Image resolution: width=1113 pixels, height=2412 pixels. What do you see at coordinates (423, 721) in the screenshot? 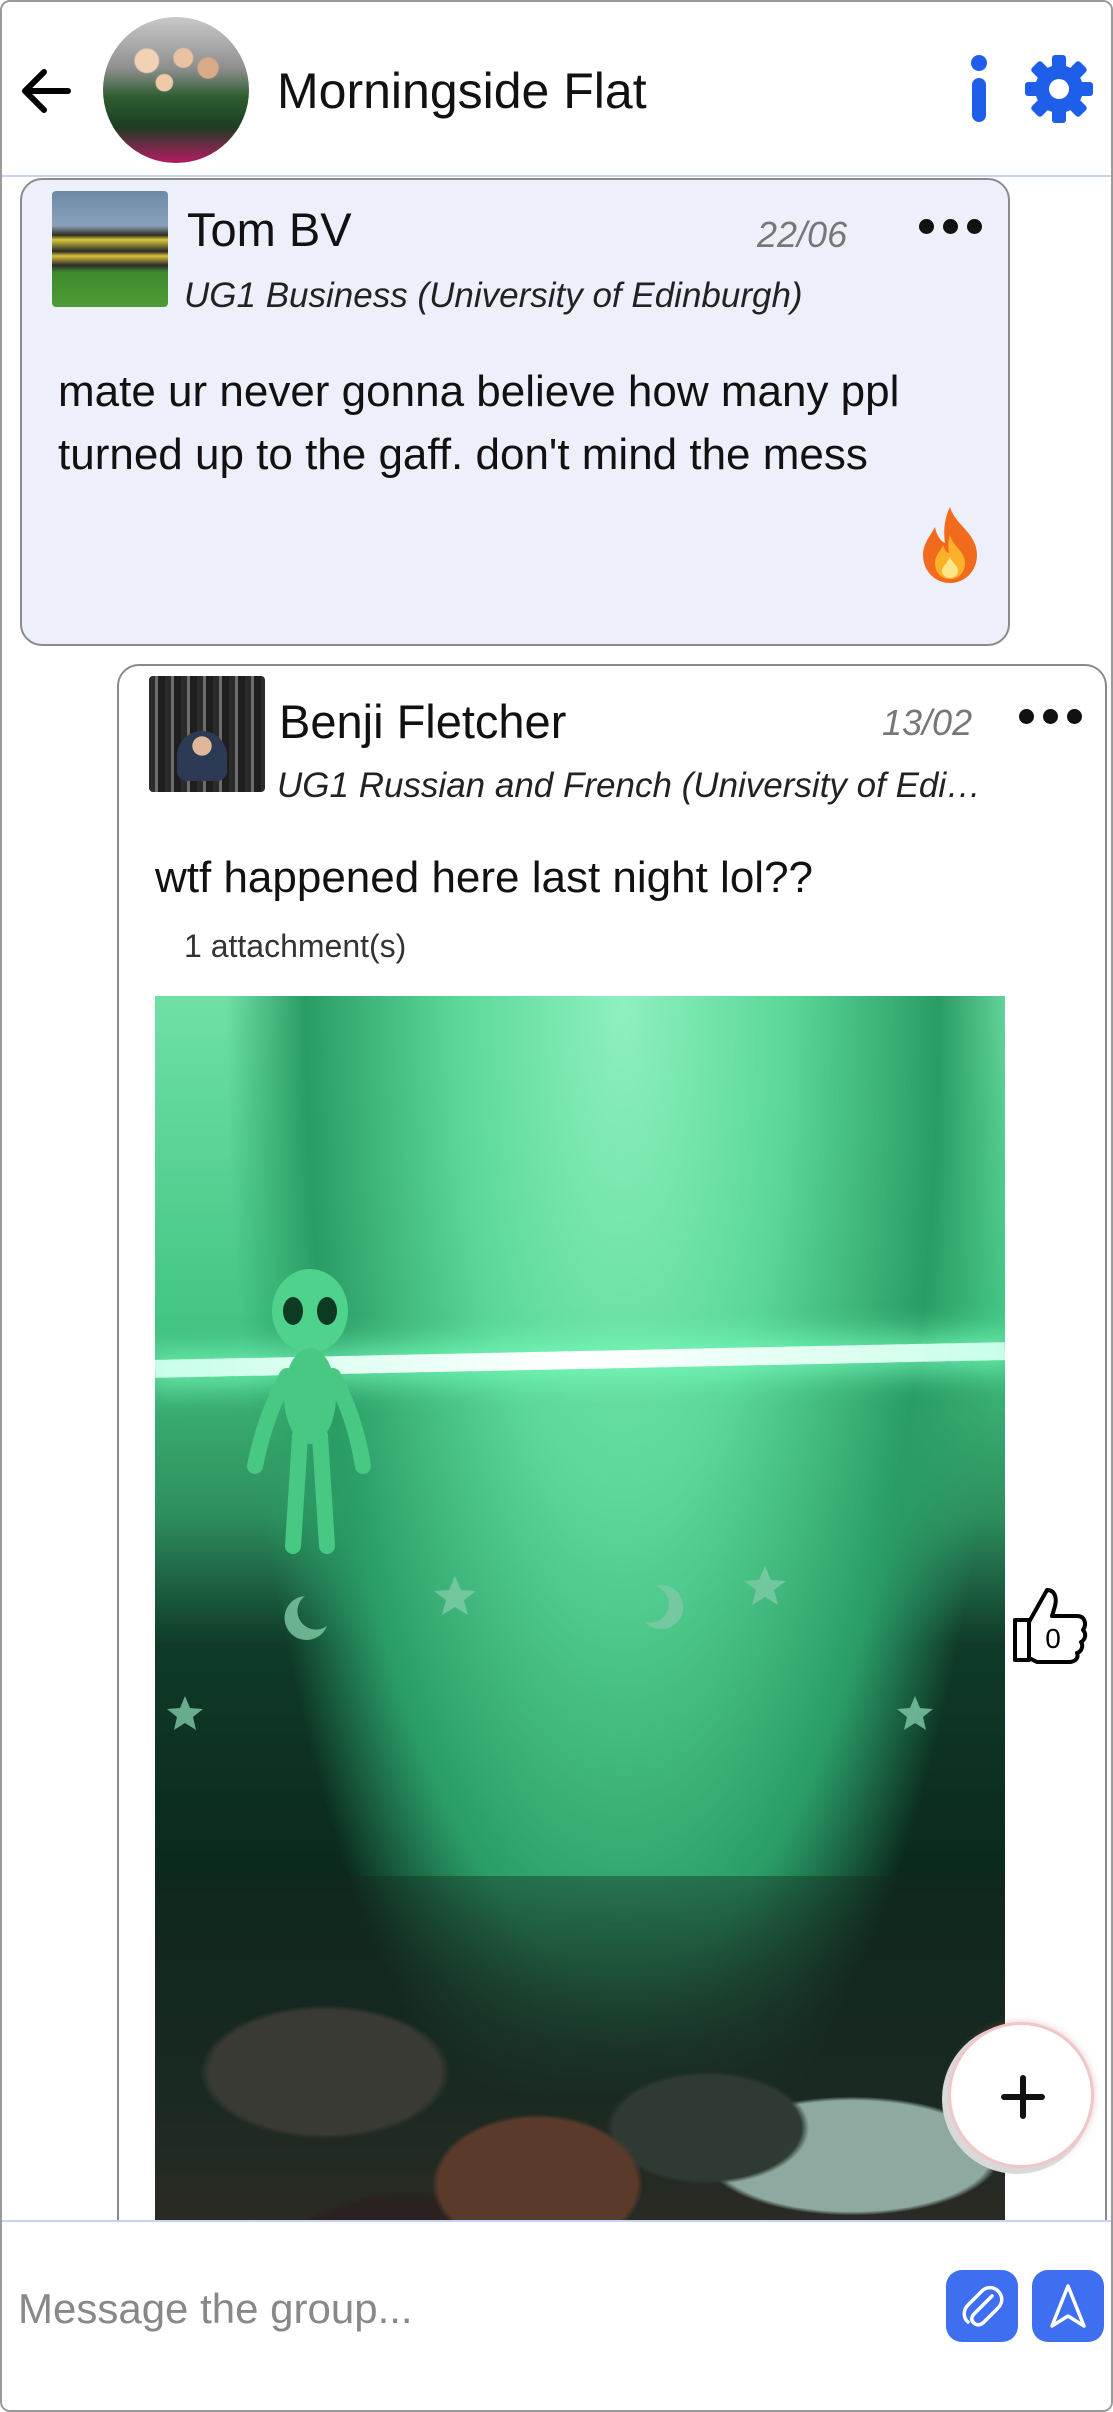
I see `sender-name: Benji Fletcher` at bounding box center [423, 721].